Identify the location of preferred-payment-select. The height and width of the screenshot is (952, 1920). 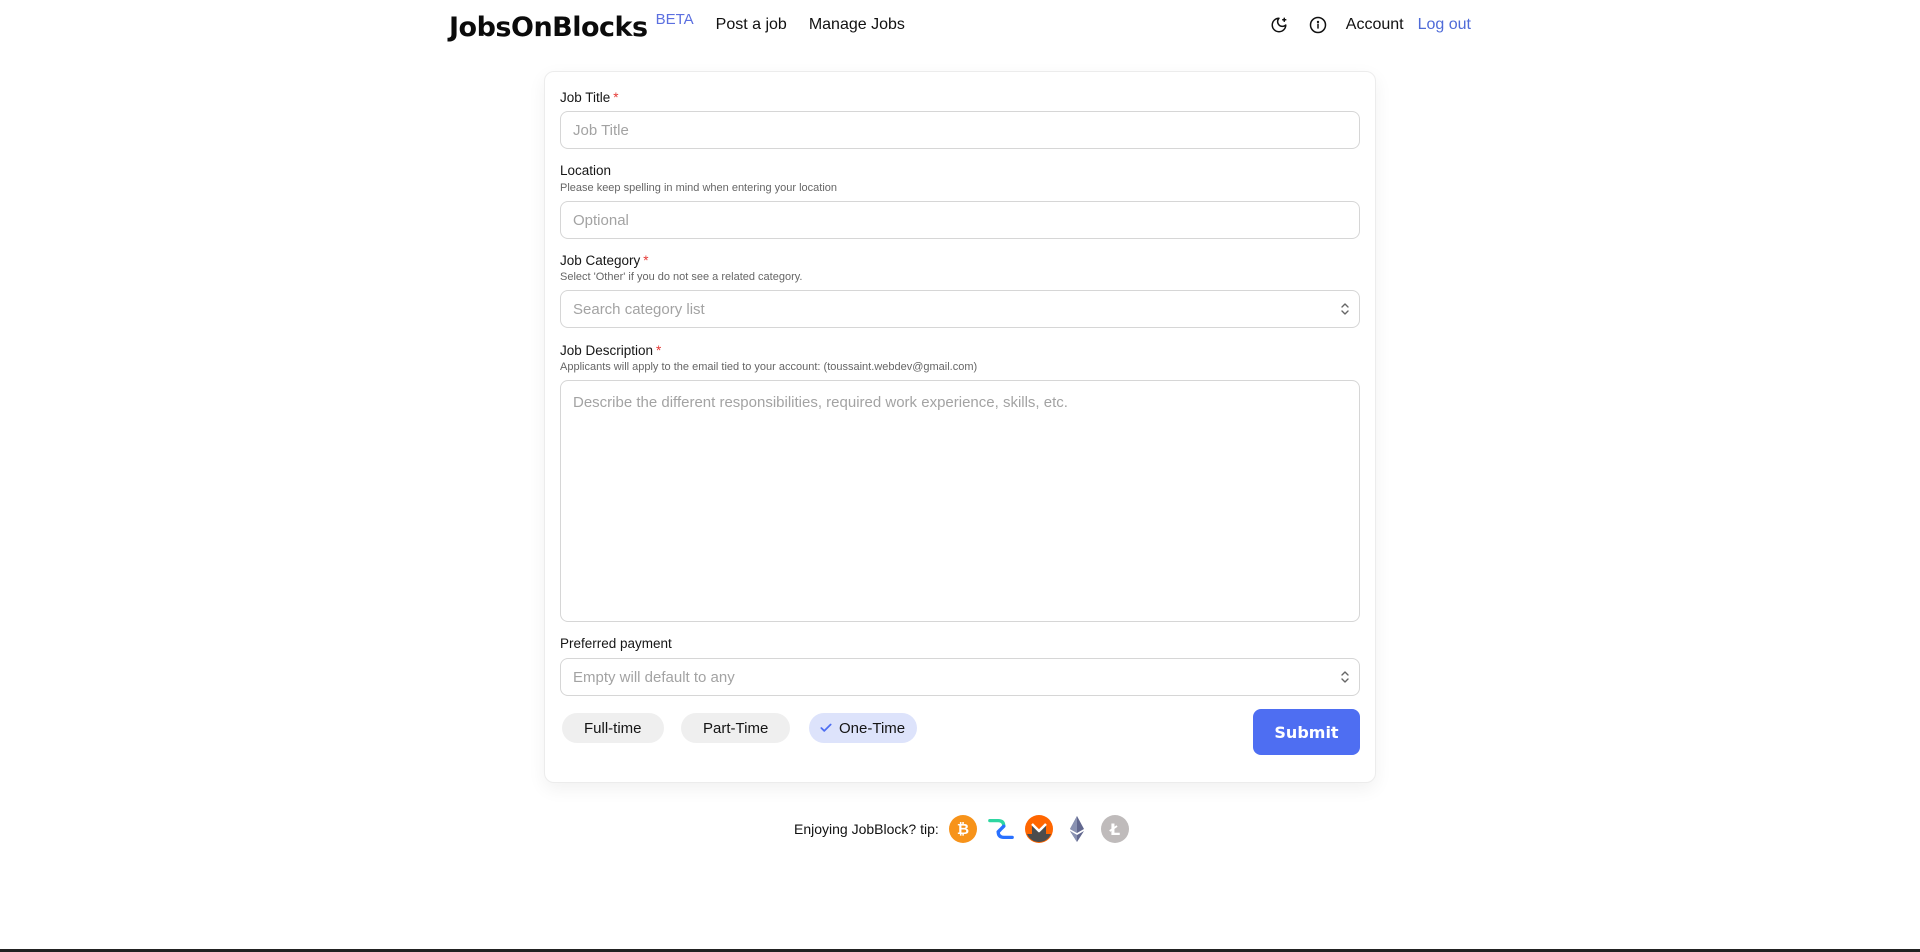
(960, 677).